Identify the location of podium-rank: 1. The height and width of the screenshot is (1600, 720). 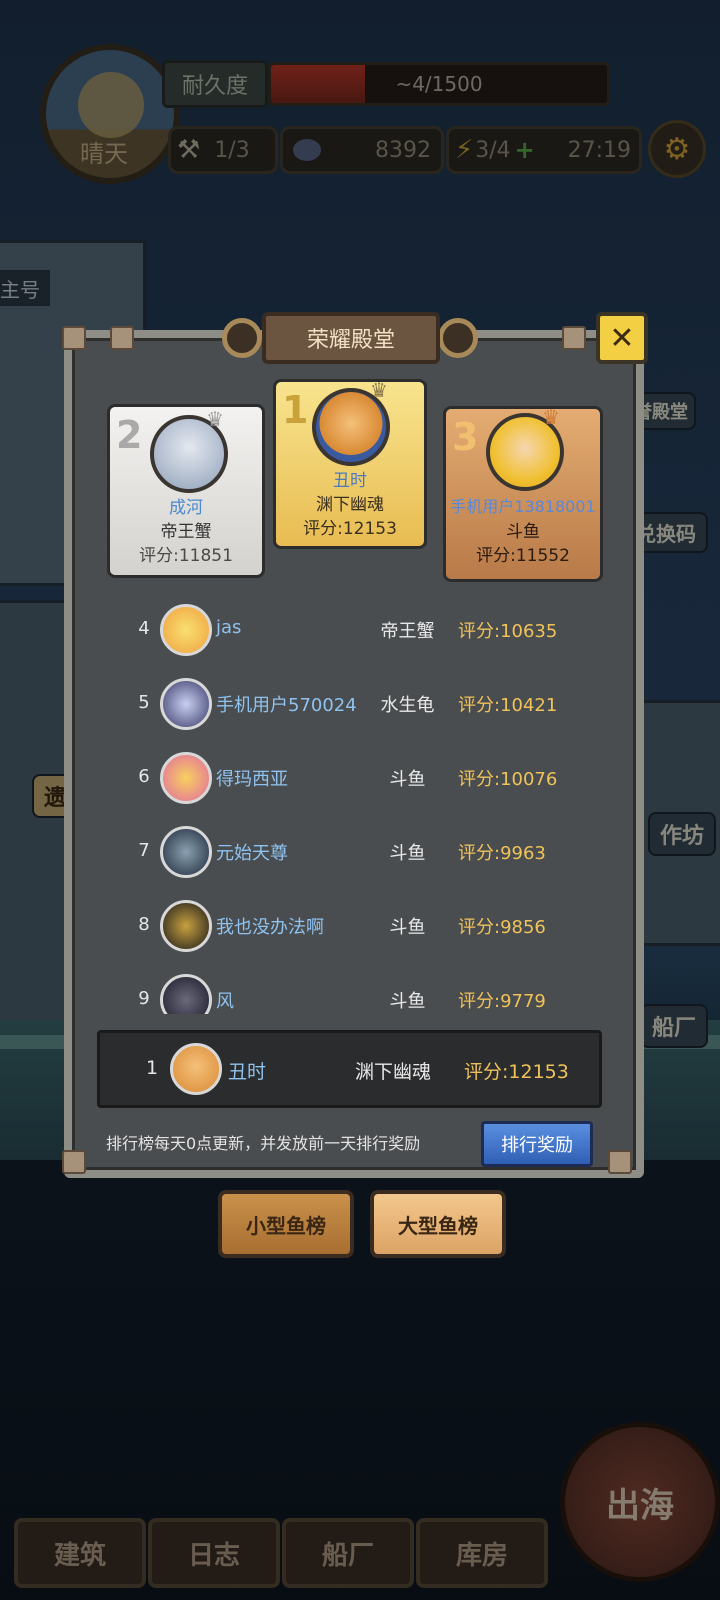
(295, 410).